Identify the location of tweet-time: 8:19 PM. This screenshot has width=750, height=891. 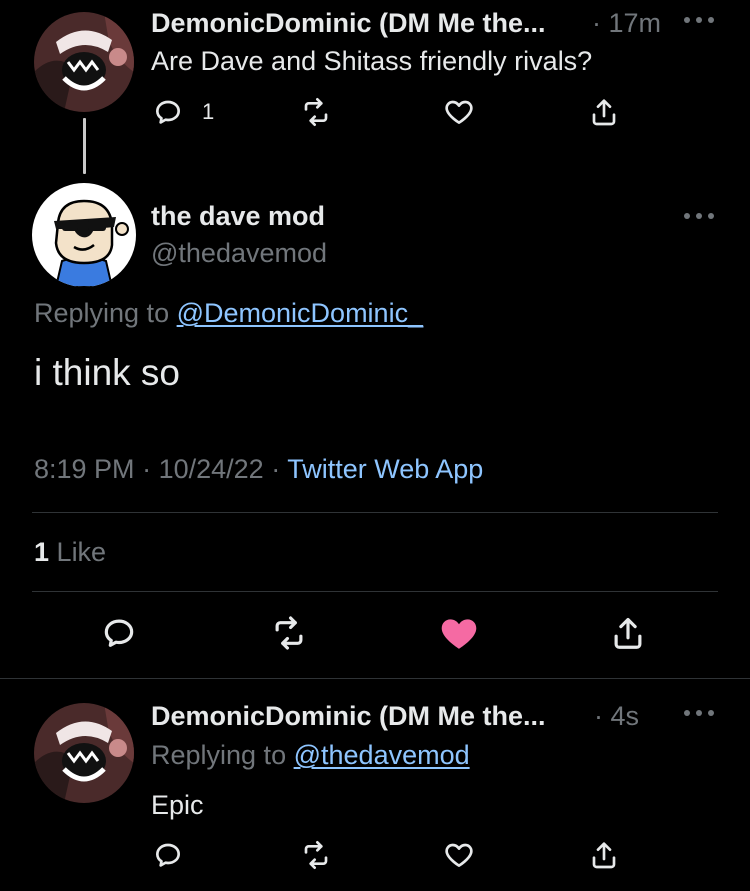
(84, 469).